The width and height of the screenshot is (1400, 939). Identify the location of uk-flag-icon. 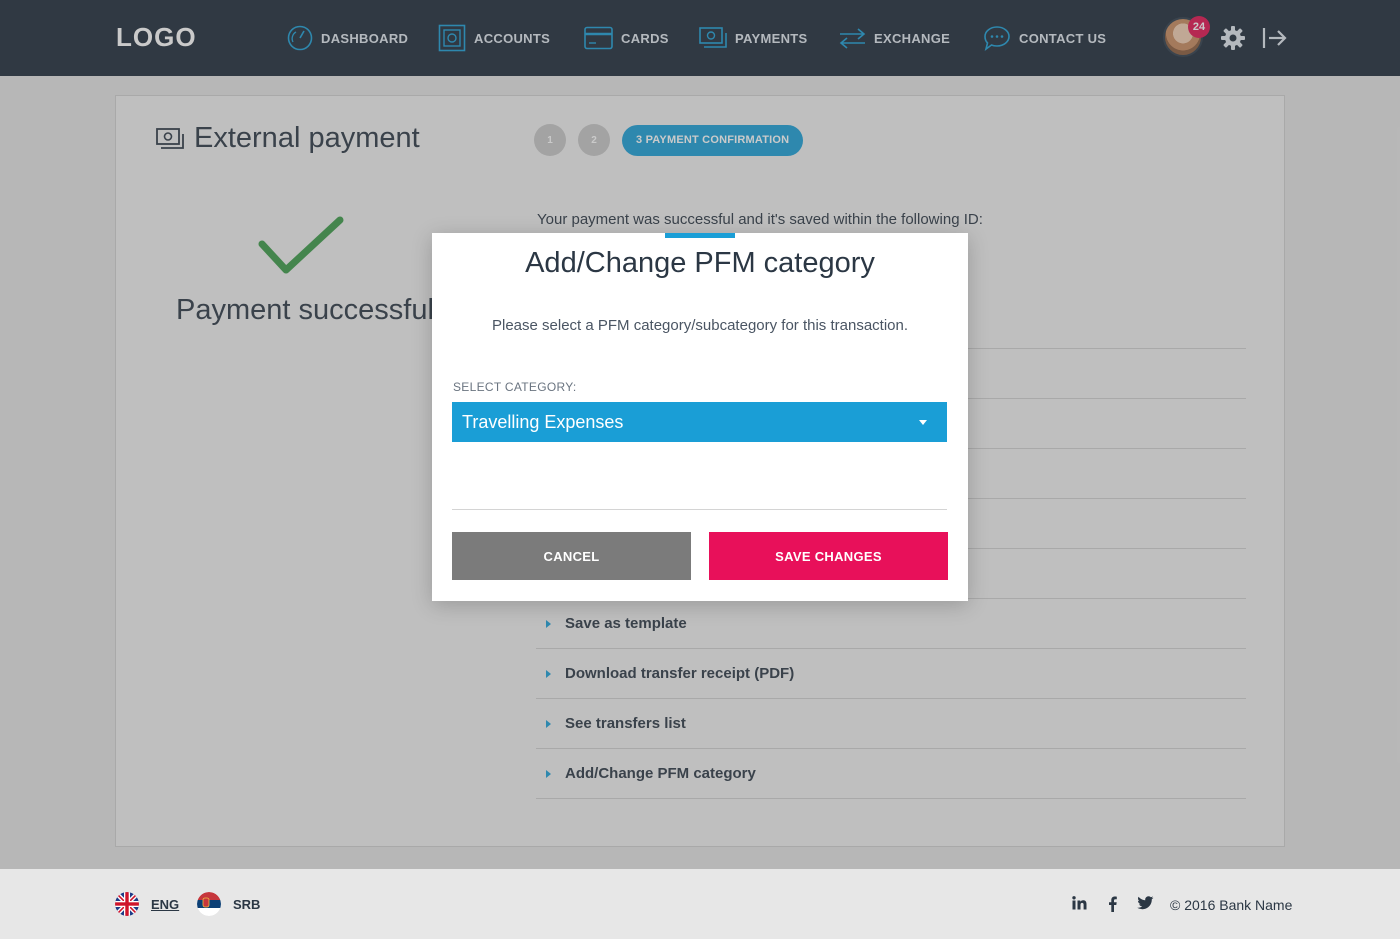
(127, 904).